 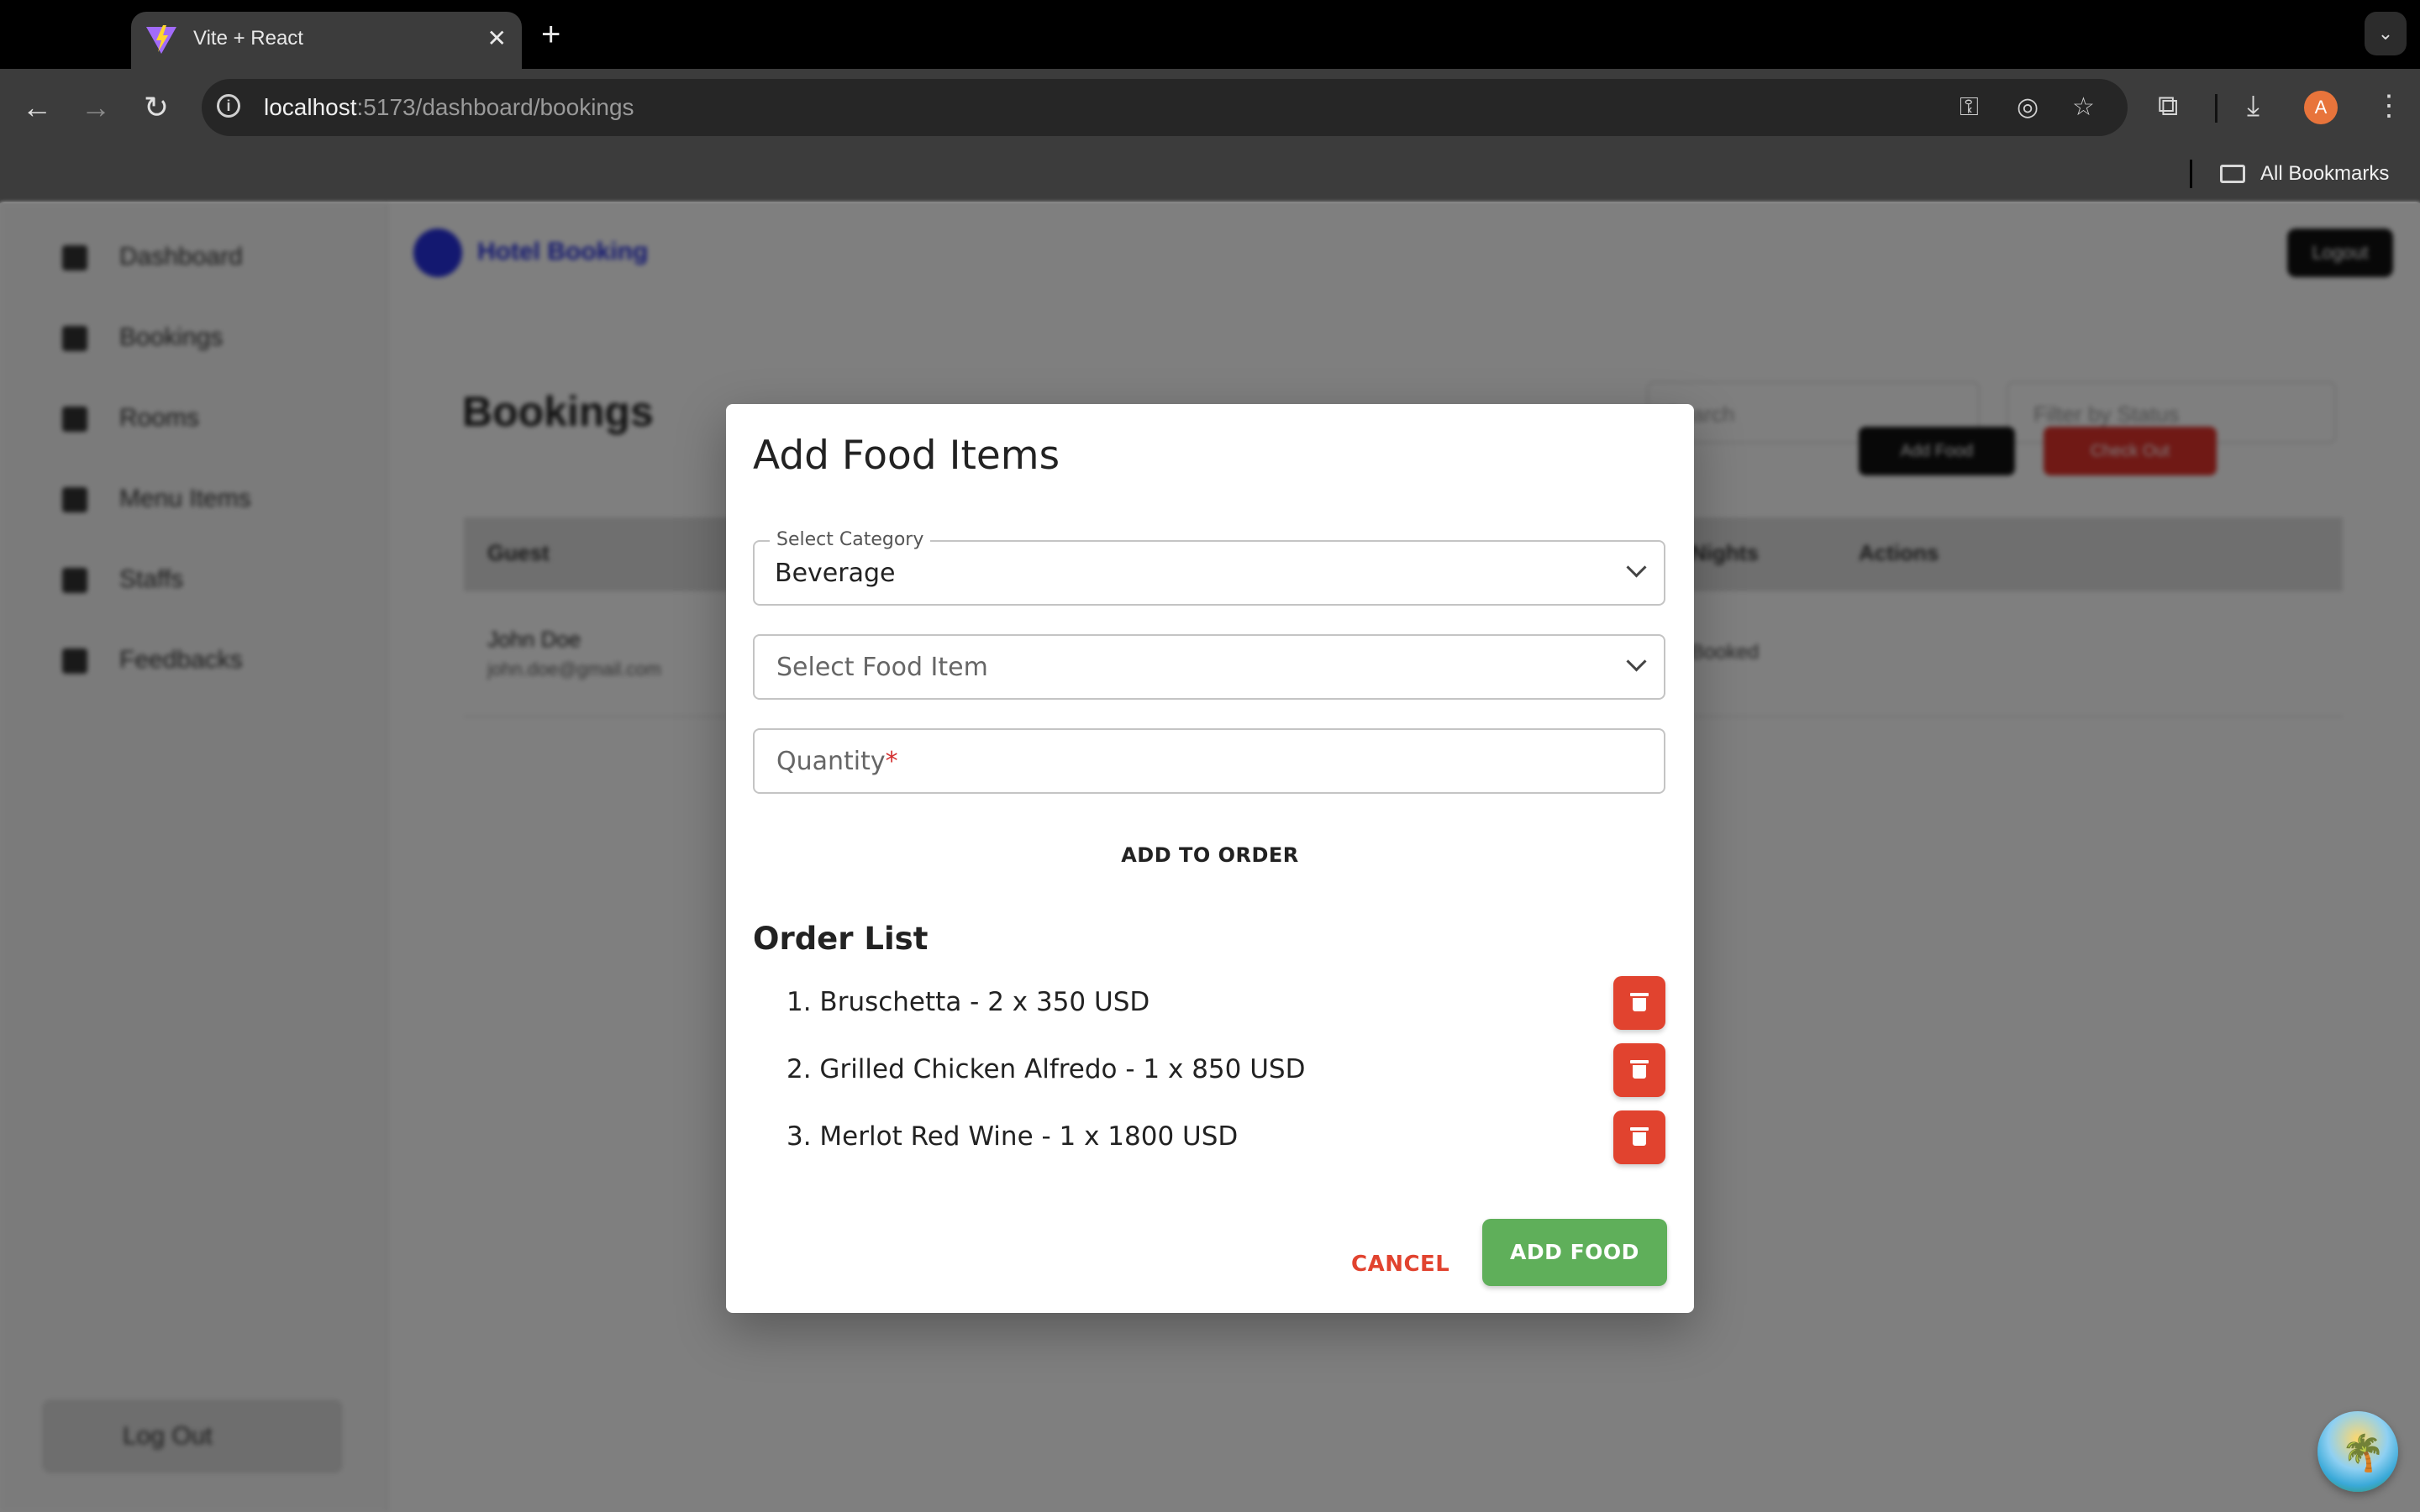 What do you see at coordinates (1210, 855) in the screenshot?
I see `add-to-order-button: ADD TO ORDER` at bounding box center [1210, 855].